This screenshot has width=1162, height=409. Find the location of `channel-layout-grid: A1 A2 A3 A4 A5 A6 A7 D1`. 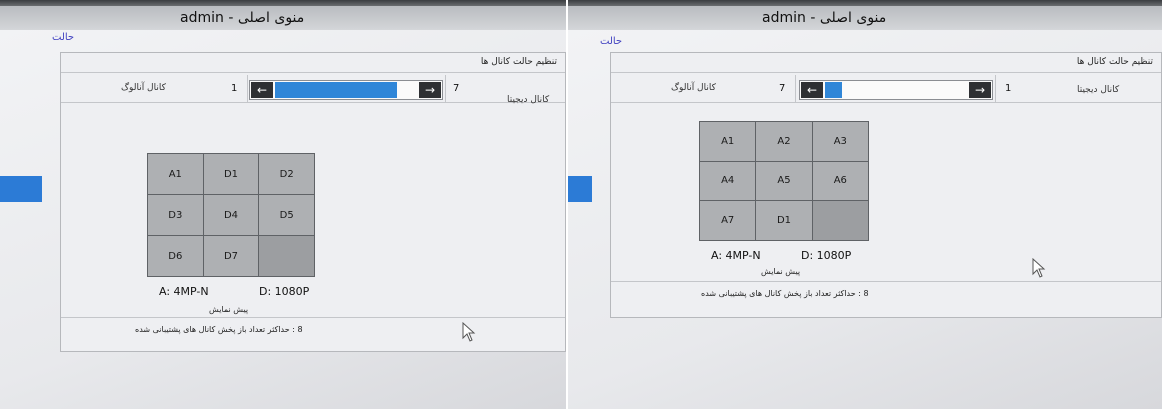

channel-layout-grid: A1 A2 A3 A4 A5 A6 A7 D1 is located at coordinates (784, 181).